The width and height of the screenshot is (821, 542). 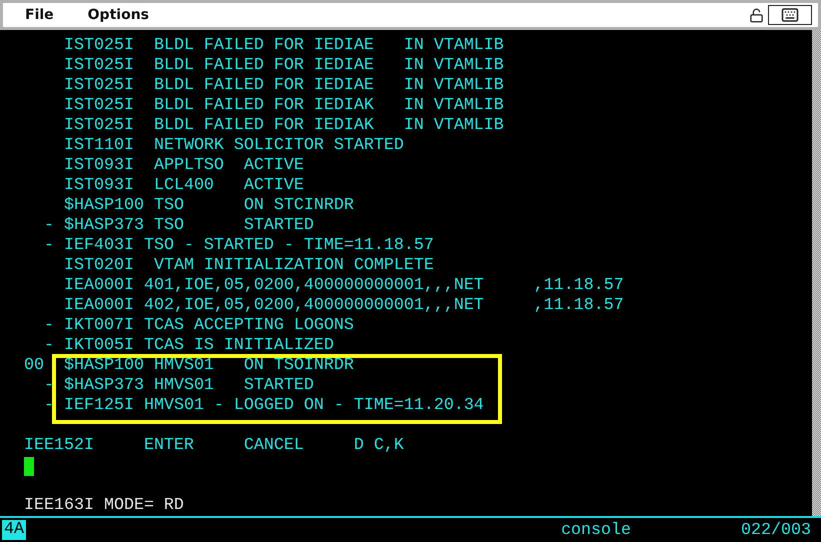 What do you see at coordinates (118, 15) in the screenshot?
I see `menu-item: Options` at bounding box center [118, 15].